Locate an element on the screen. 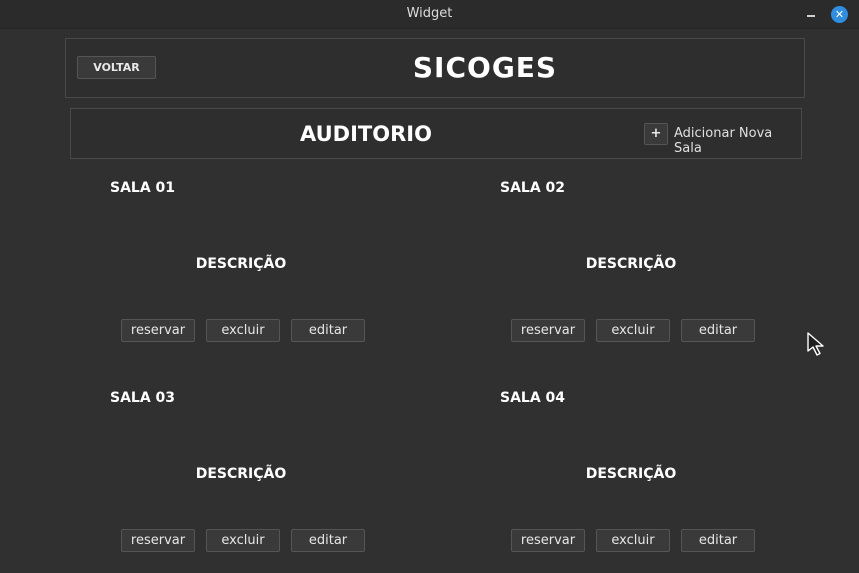 The height and width of the screenshot is (573, 859). section-panel: AUDITORIO + Adicionar Nova Sala is located at coordinates (436, 133).